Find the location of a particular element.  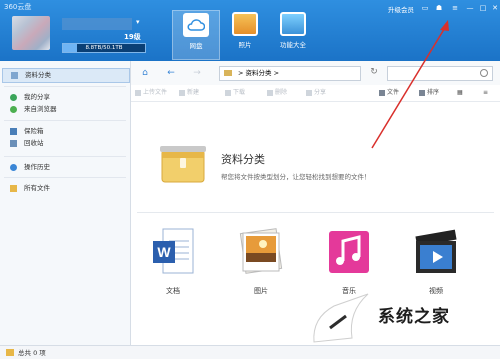

address-bar: > 资料分类 > is located at coordinates (290, 73).